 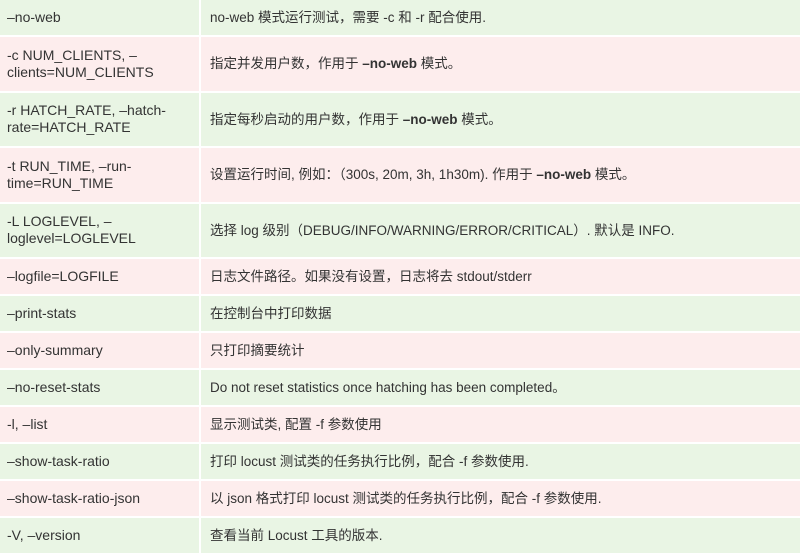 I want to click on option-cell: -c NUM_CLIENTS, –clients=NUM_CLIENTS, so click(x=100, y=65).